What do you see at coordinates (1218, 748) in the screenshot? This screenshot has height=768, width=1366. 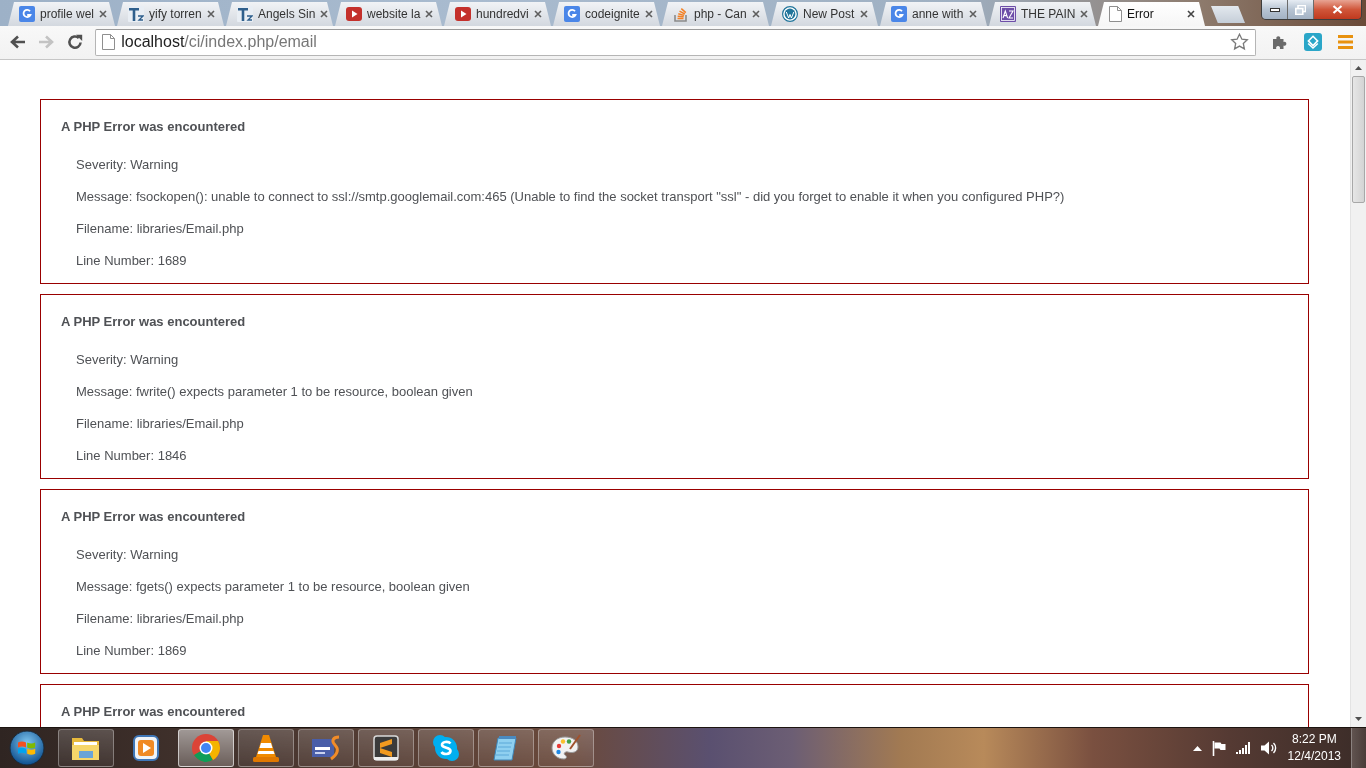 I see `flag-icon` at bounding box center [1218, 748].